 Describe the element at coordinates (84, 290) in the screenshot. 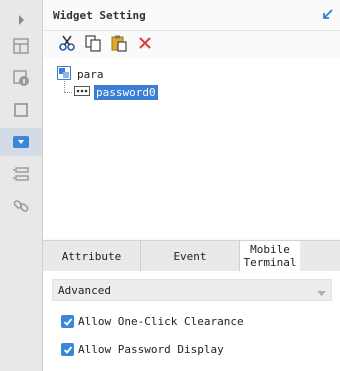

I see `advanced-section-label: Advanced` at that location.